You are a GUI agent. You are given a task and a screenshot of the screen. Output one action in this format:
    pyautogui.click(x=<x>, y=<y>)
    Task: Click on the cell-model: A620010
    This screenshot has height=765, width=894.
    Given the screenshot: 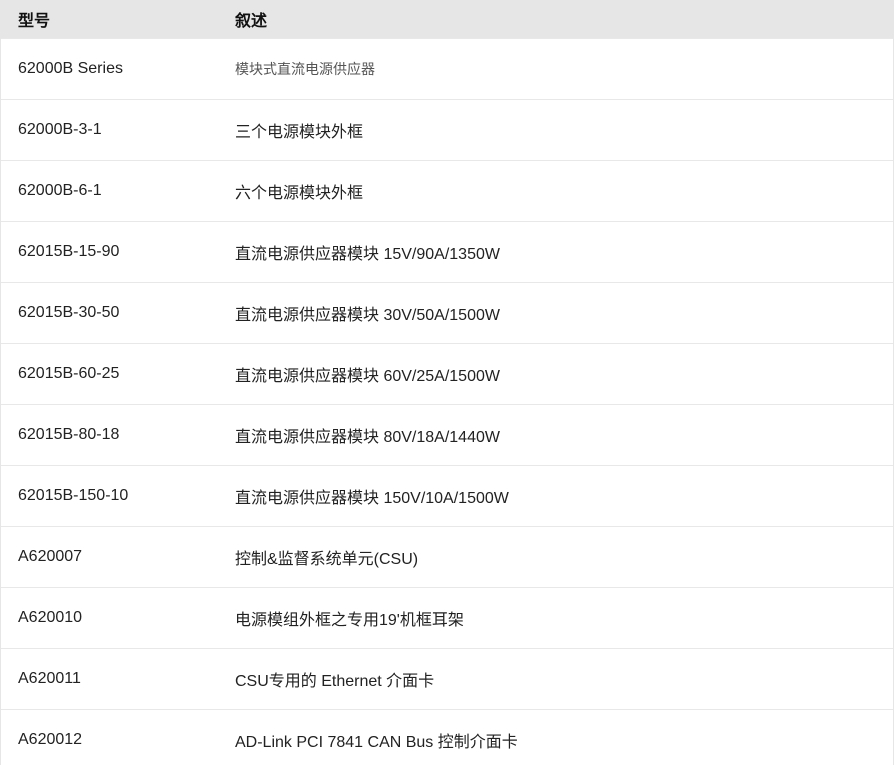 What is the action you would take?
    pyautogui.click(x=50, y=617)
    